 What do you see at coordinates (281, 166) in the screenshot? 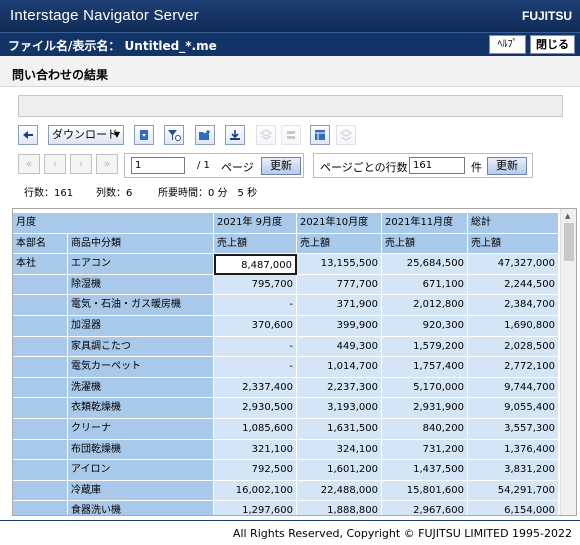
I see `page-update-button: 更新` at bounding box center [281, 166].